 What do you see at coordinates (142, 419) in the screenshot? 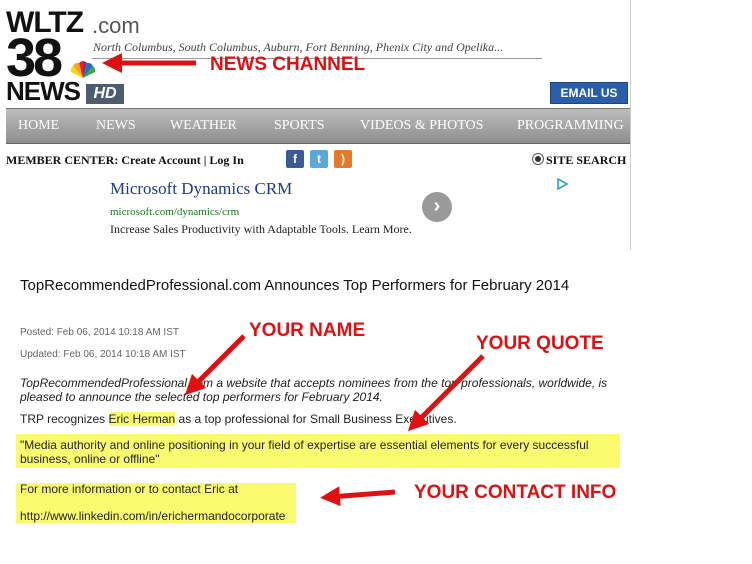
I see `professional-name: Eric Herman` at bounding box center [142, 419].